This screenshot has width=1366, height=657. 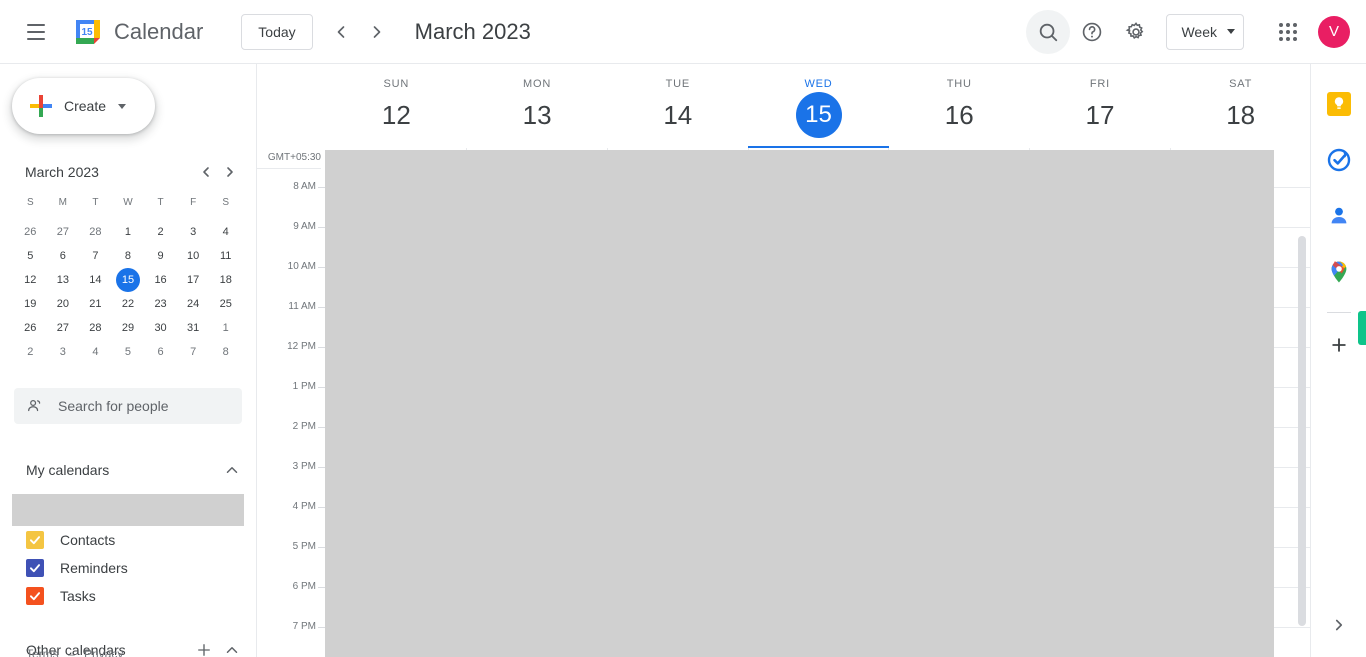 I want to click on day-header-date: 12, so click(x=396, y=115).